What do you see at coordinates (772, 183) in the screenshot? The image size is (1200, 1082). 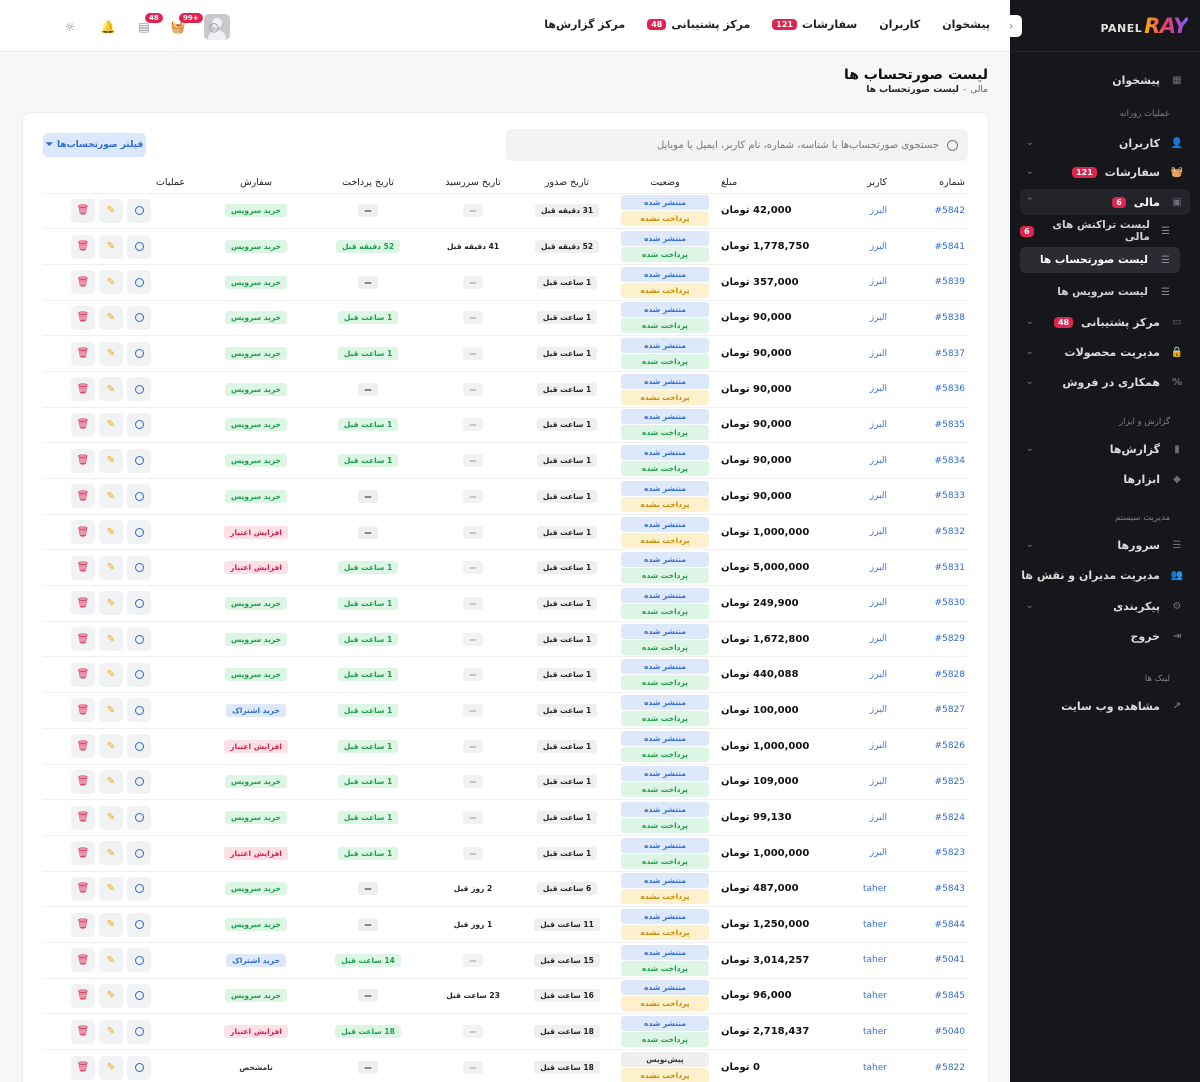 I see `header-amount: مبلغ` at bounding box center [772, 183].